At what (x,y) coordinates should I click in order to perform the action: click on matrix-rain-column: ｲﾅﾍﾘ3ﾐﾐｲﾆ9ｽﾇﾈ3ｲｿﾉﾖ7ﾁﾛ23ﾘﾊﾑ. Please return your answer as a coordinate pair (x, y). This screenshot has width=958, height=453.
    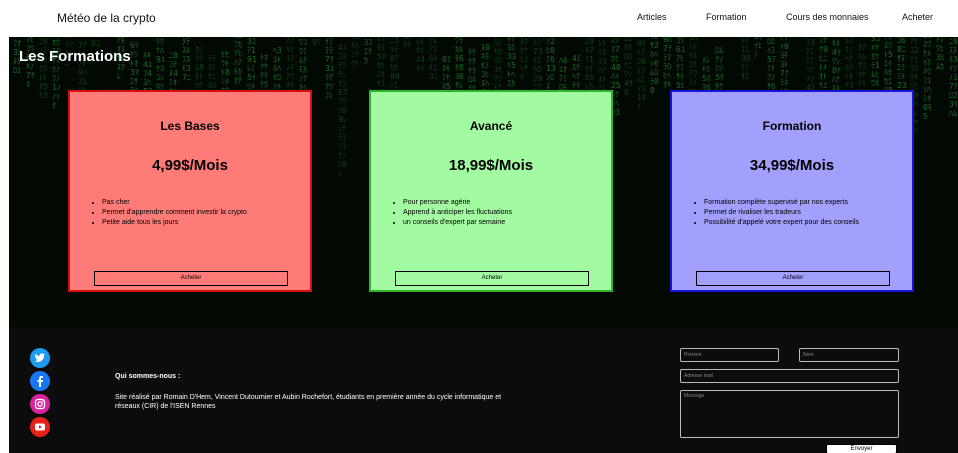
    Looking at the image, I should click on (953, 77).